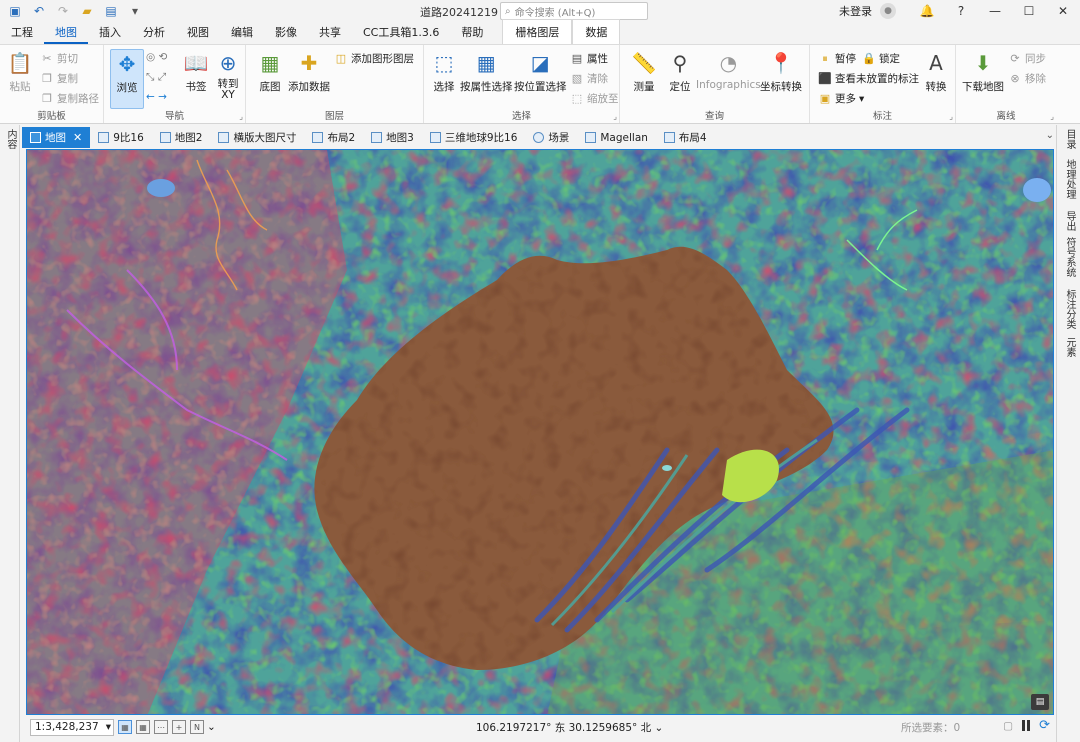 Image resolution: width=1080 pixels, height=742 pixels. Describe the element at coordinates (181, 137) in the screenshot. I see `tab-map2: 地图2` at that location.